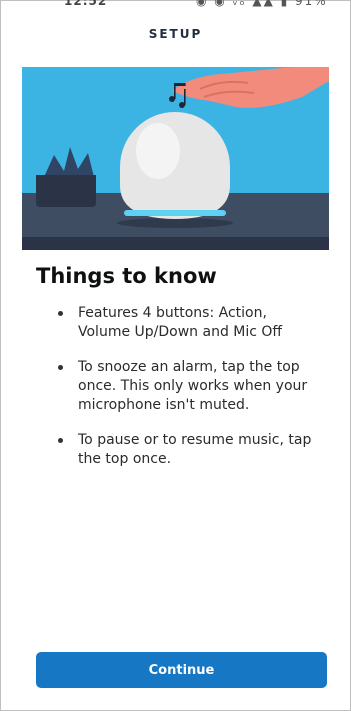 This screenshot has height=711, width=351. I want to click on status-bar: 12:52 ◉ ◉ ᵥₒ ▲▲ ▮ 91%, so click(175, 11).